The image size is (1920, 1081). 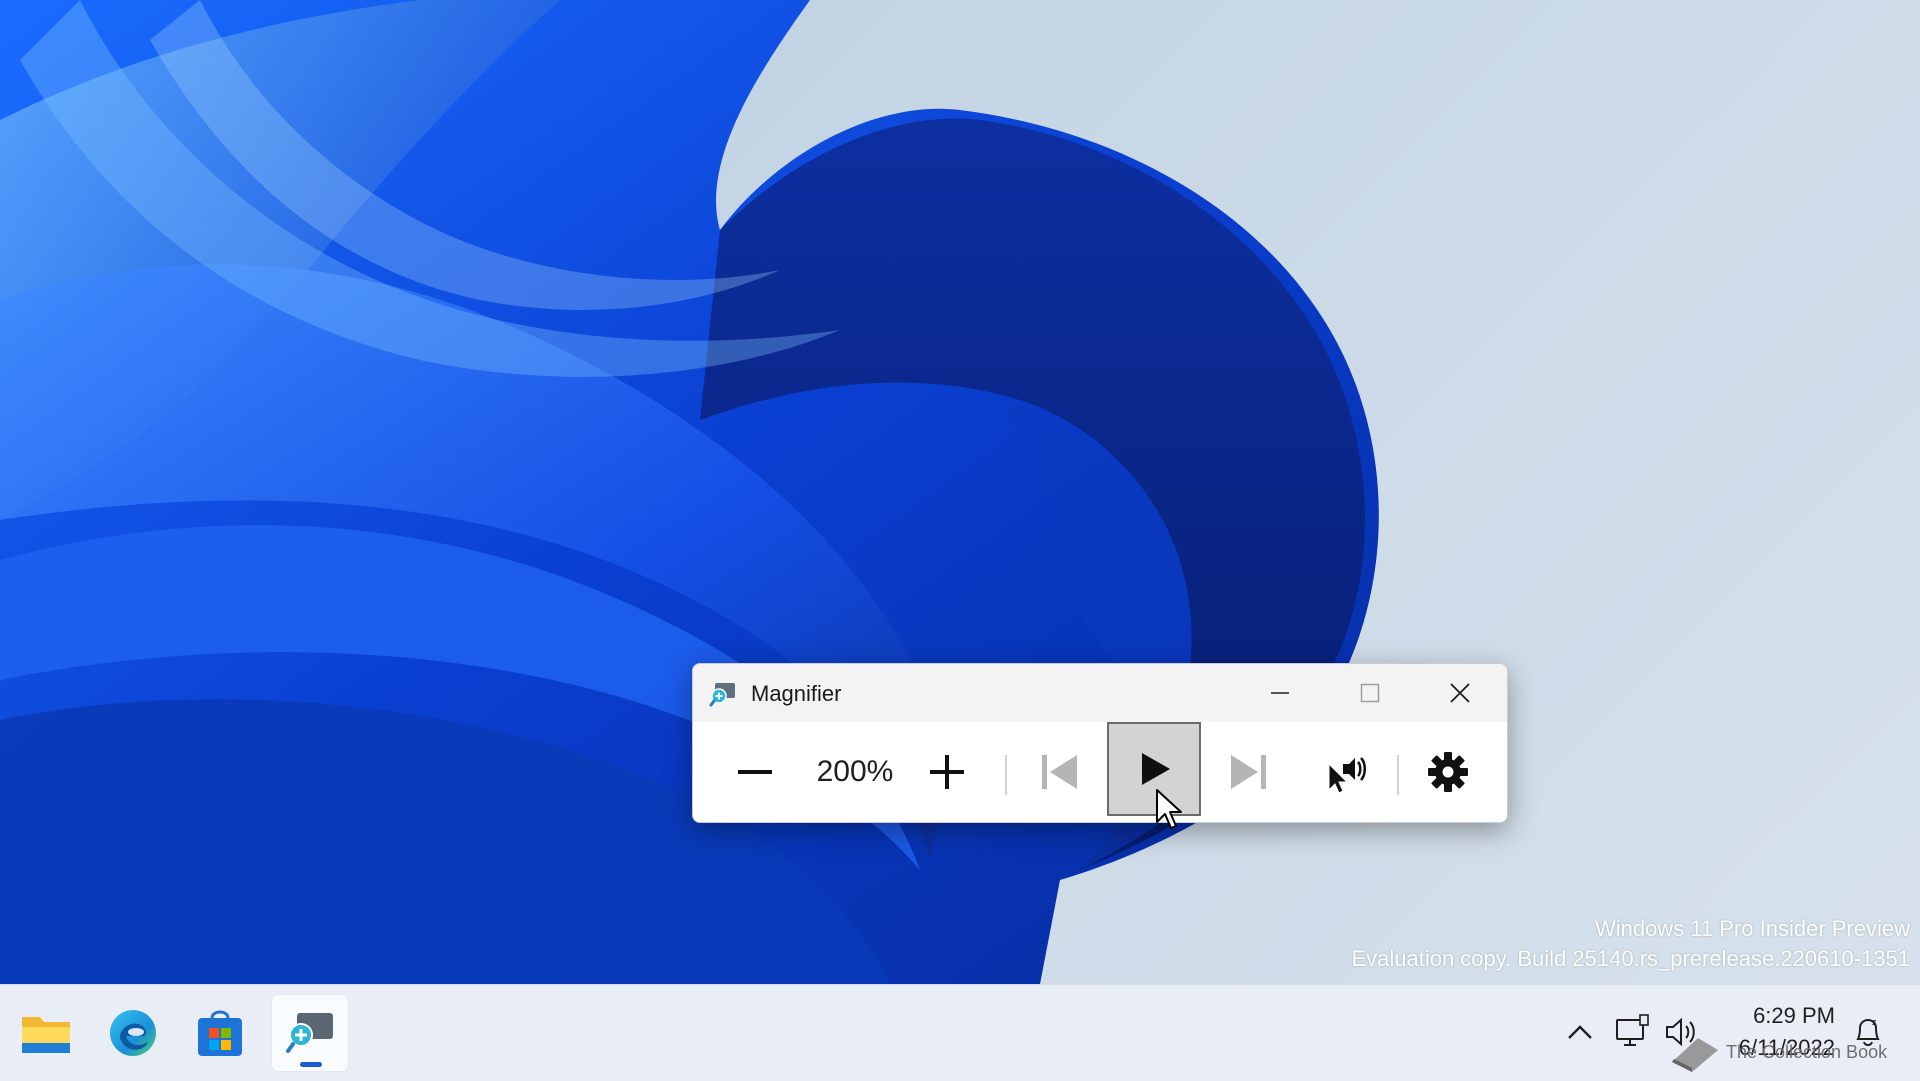 I want to click on taskbar-magnifier, so click(x=310, y=1033).